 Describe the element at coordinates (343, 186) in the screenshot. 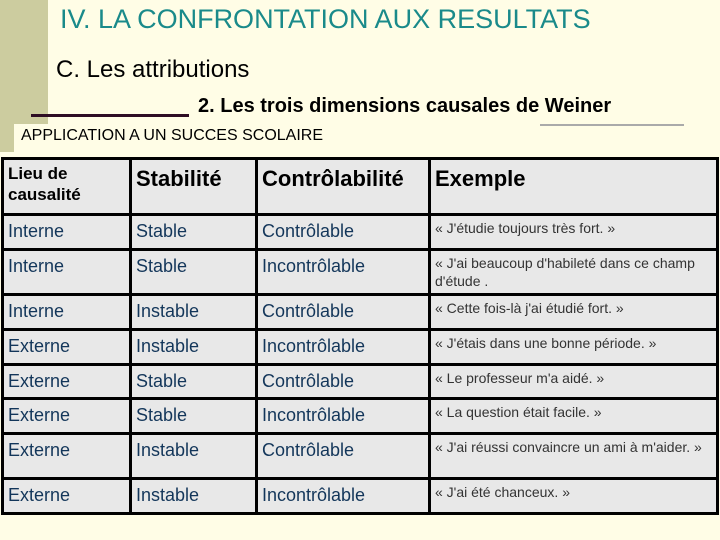

I see `header-controlabilite: Contrôlabilité` at that location.